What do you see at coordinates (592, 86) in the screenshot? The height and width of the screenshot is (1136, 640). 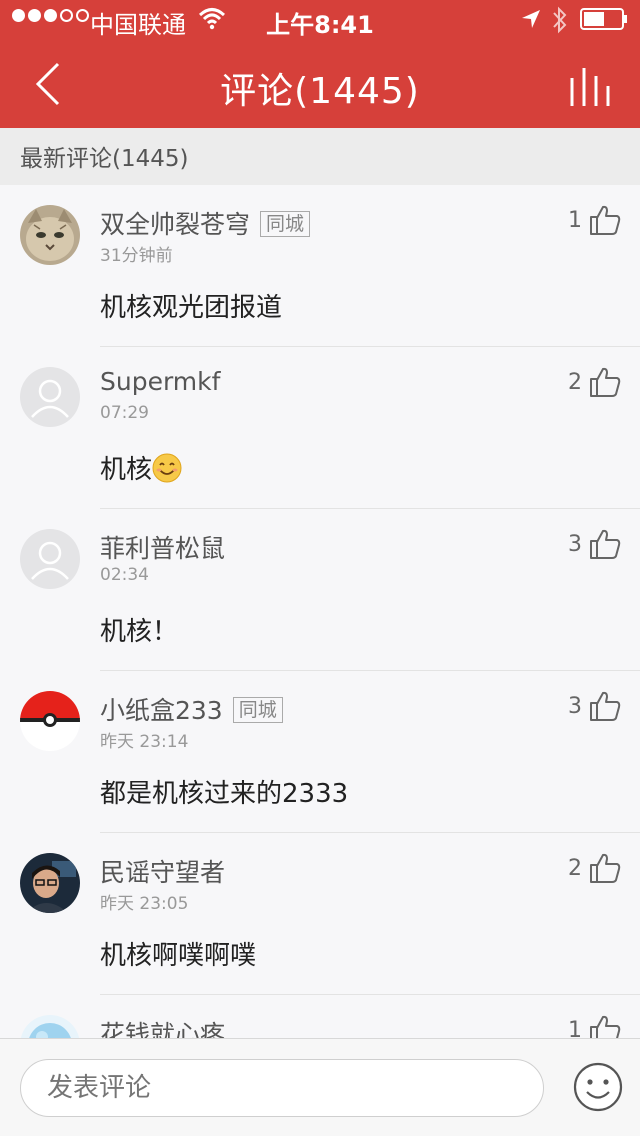 I see `bars-icon` at bounding box center [592, 86].